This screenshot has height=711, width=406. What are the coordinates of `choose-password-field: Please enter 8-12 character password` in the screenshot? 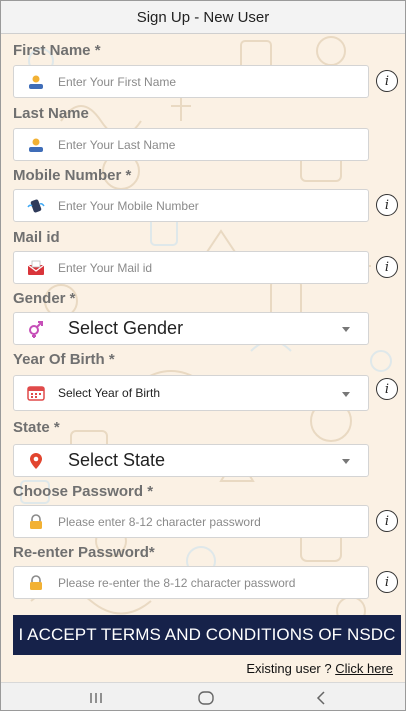 It's located at (191, 521).